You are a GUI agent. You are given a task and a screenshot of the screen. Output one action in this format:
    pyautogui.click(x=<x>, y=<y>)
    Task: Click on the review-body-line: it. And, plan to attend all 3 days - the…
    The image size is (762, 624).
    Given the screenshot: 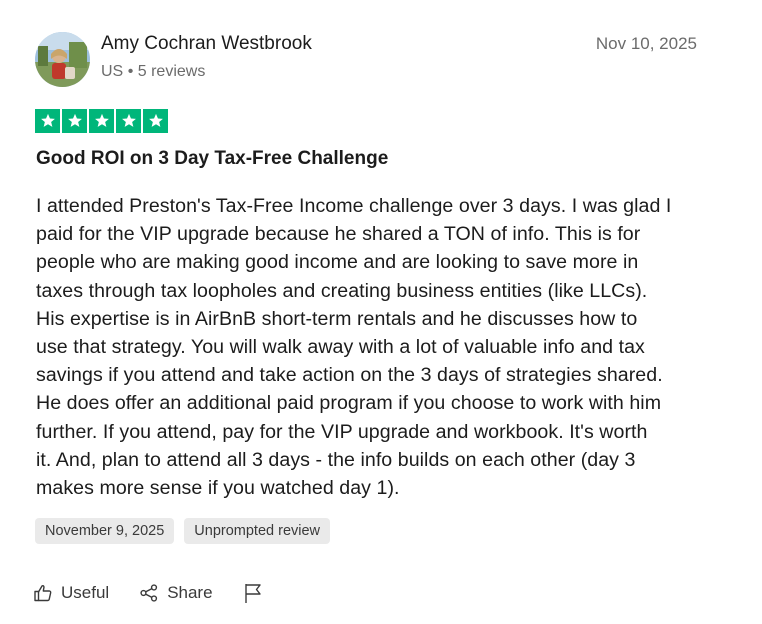 What is the action you would take?
    pyautogui.click(x=336, y=459)
    